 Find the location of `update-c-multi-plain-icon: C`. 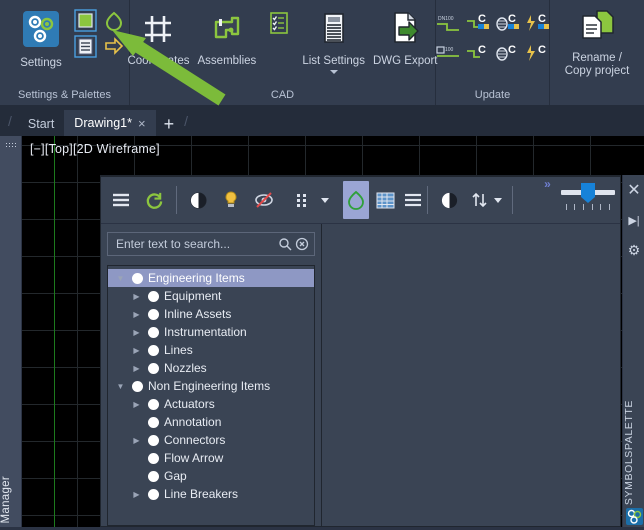

update-c-multi-plain-icon: C is located at coordinates (508, 54).